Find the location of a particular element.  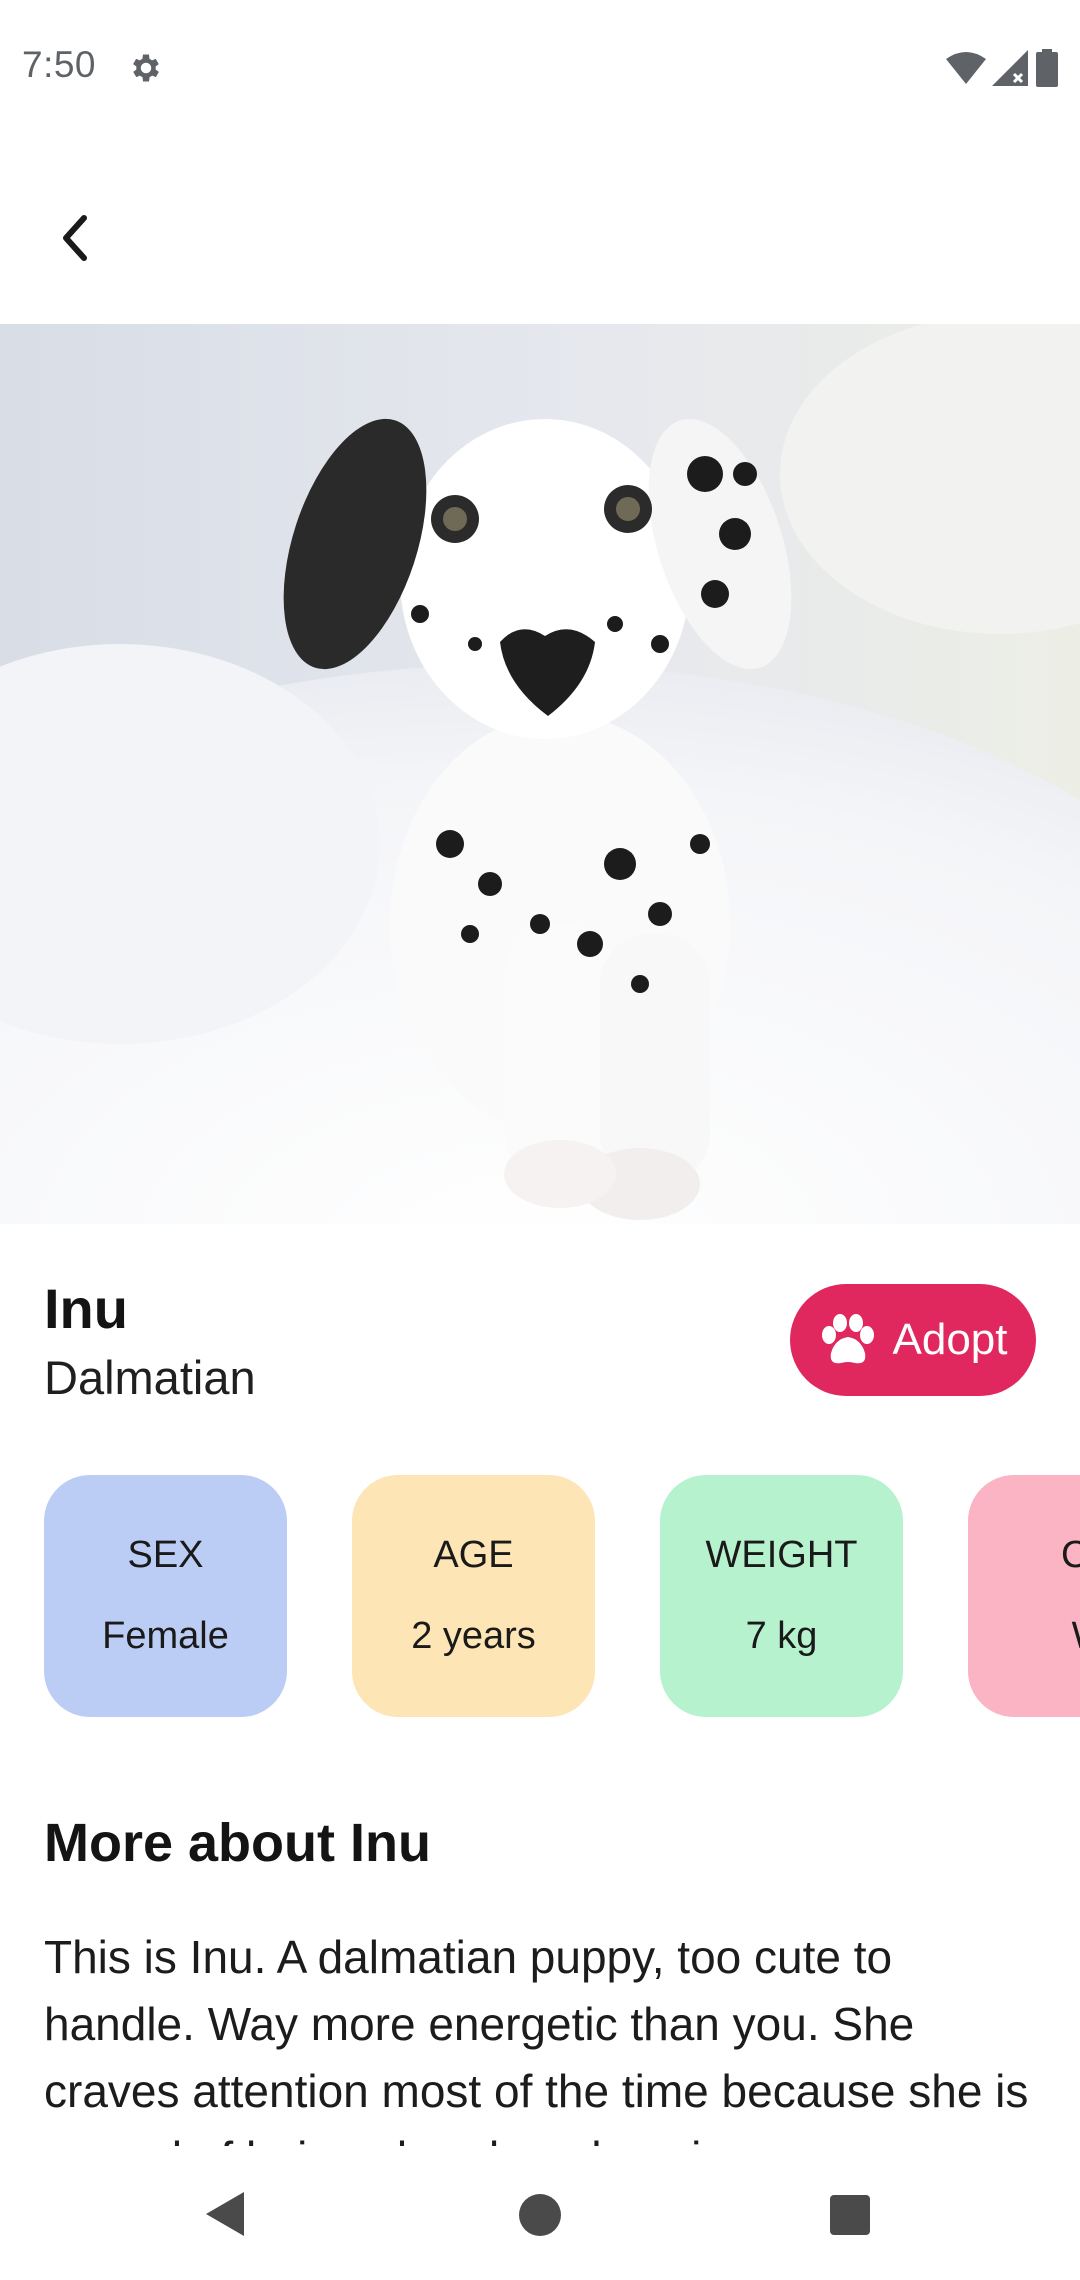

status-icons is located at coordinates (1002, 68).